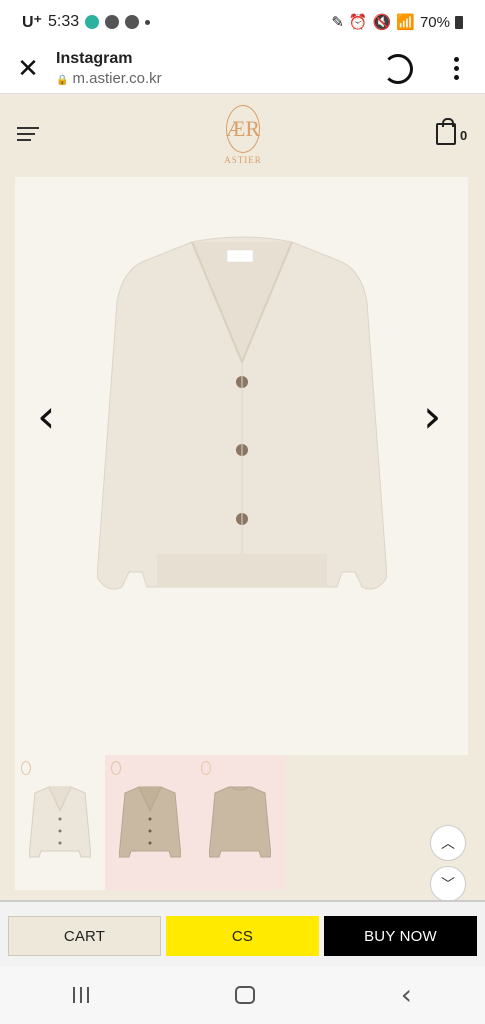 This screenshot has width=485, height=1024. Describe the element at coordinates (398, 68) in the screenshot. I see `speed-icon` at that location.